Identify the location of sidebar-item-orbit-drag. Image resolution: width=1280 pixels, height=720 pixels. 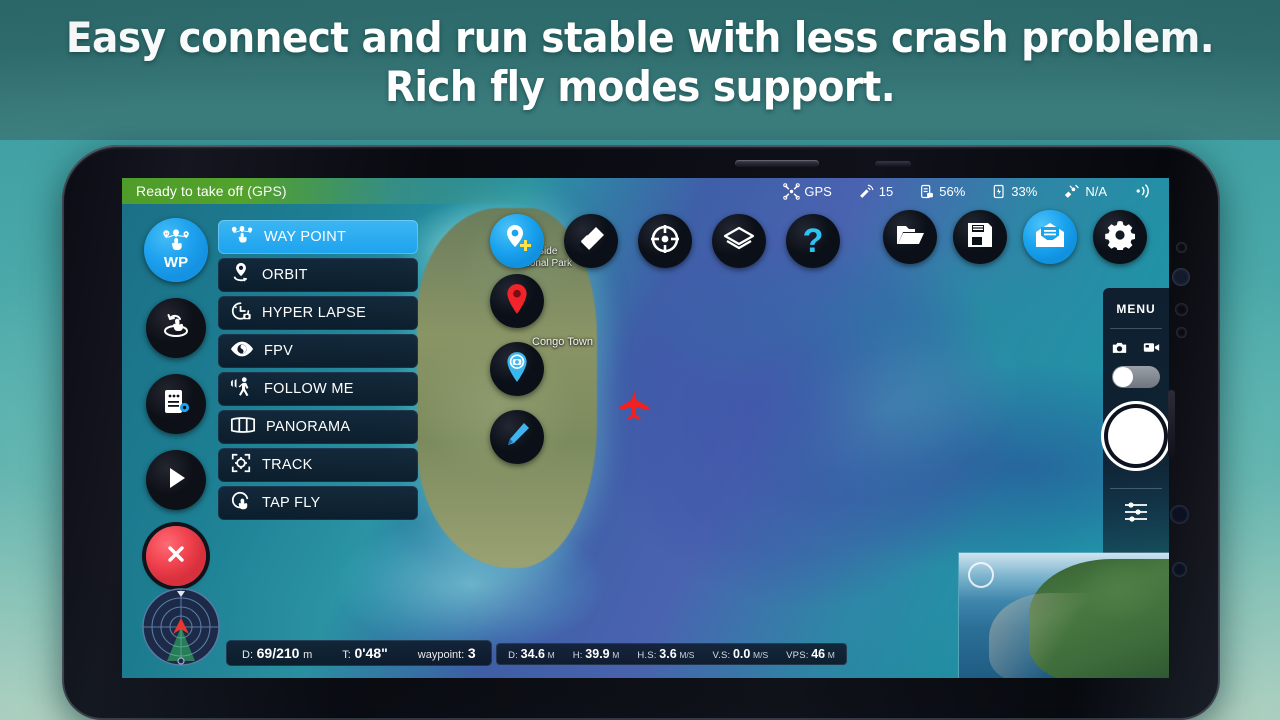
(176, 328).